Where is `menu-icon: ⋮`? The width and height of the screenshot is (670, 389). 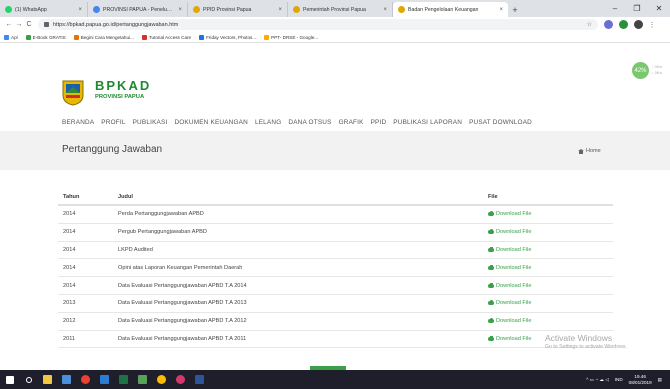 menu-icon: ⋮ is located at coordinates (652, 25).